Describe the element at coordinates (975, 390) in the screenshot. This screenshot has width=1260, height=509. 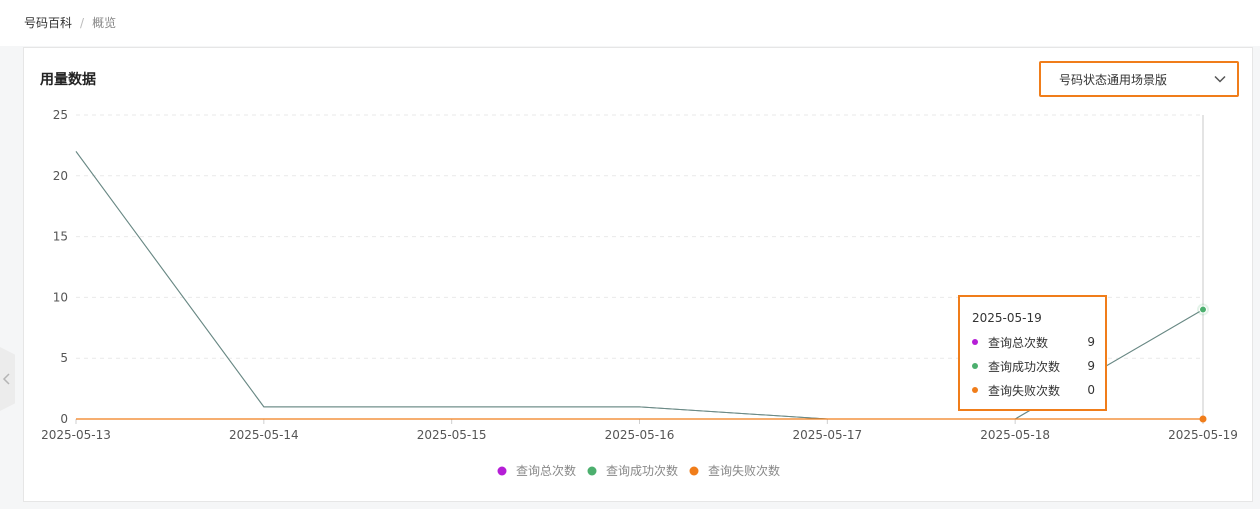
I see `tooltip-dot-fail` at that location.